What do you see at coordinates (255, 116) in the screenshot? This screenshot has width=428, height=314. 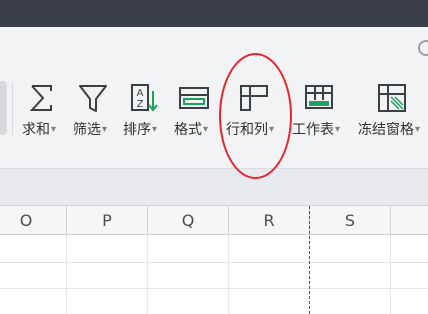 I see `highlight-circle-annotation` at bounding box center [255, 116].